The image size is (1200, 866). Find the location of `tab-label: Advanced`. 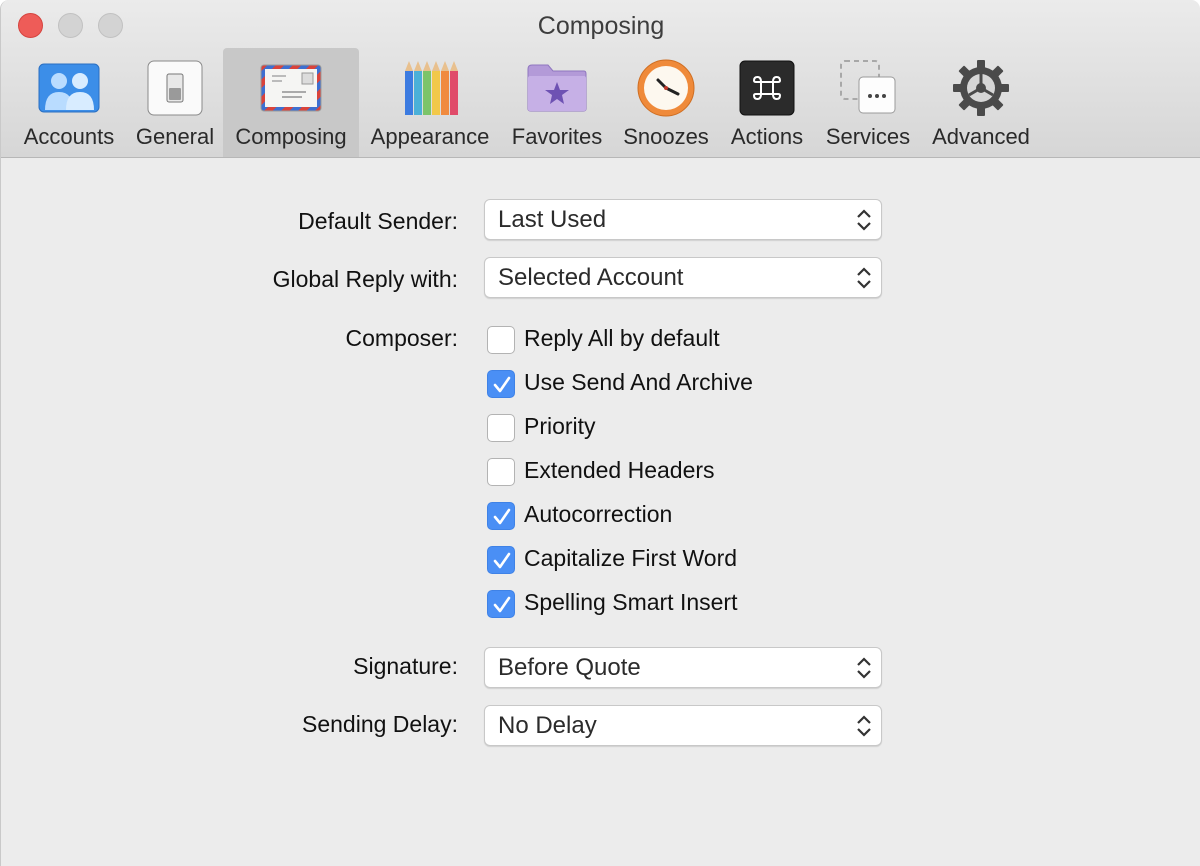

tab-label: Advanced is located at coordinates (981, 136).